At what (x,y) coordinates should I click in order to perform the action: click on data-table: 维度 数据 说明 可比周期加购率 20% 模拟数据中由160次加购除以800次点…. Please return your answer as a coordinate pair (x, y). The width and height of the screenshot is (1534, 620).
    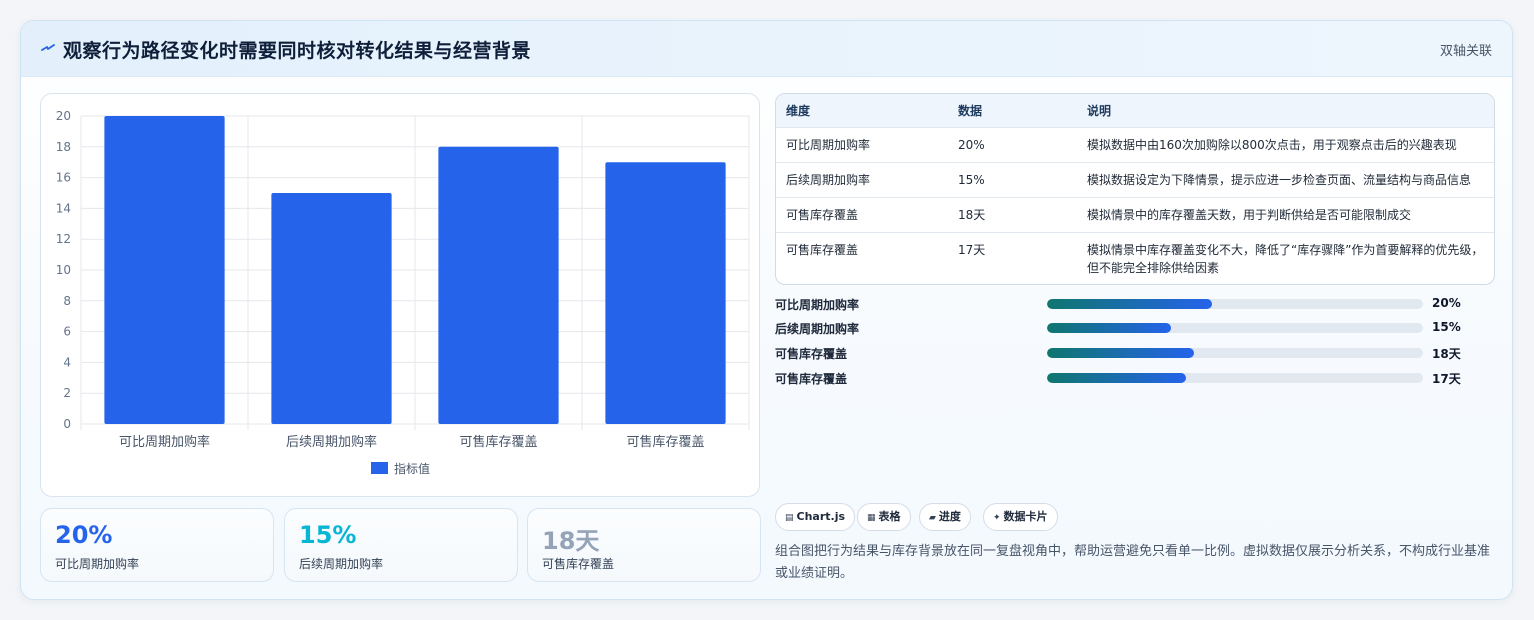
    Looking at the image, I should click on (1135, 189).